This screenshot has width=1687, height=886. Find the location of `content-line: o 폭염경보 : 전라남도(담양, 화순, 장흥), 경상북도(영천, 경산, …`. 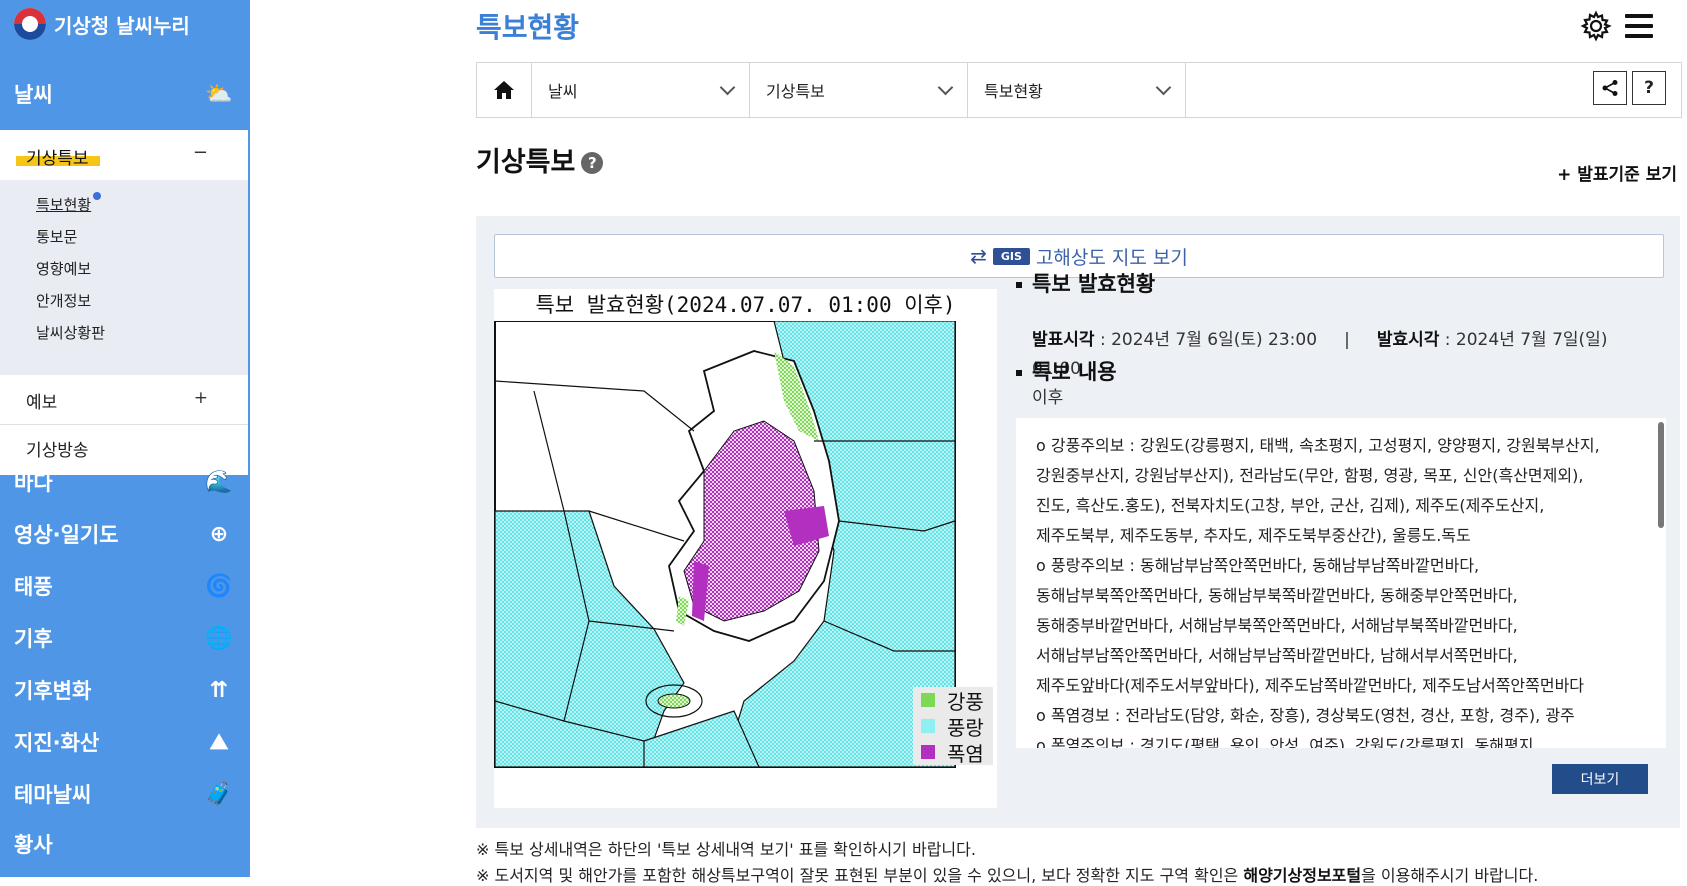

content-line: o 폭염경보 : 전라남도(담양, 화순, 장흥), 경상북도(영천, 경산, … is located at coordinates (1305, 715).